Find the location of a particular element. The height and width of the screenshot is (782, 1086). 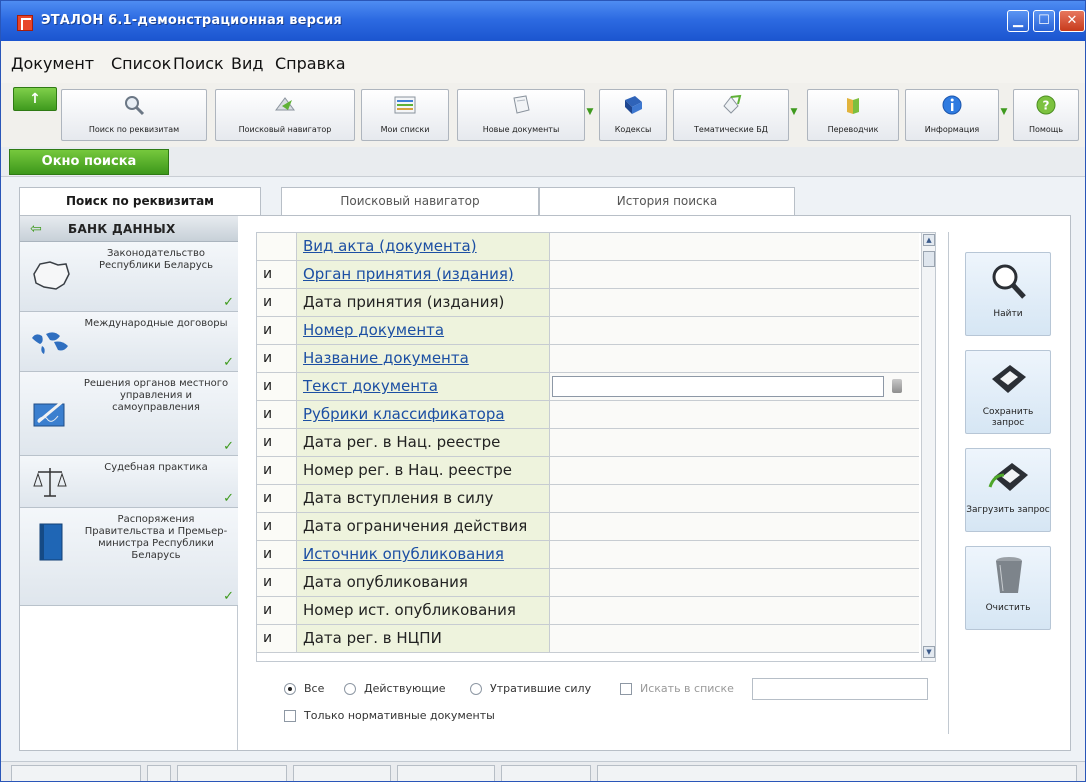

field-row: и Рубрики классификатора is located at coordinates (588, 415).